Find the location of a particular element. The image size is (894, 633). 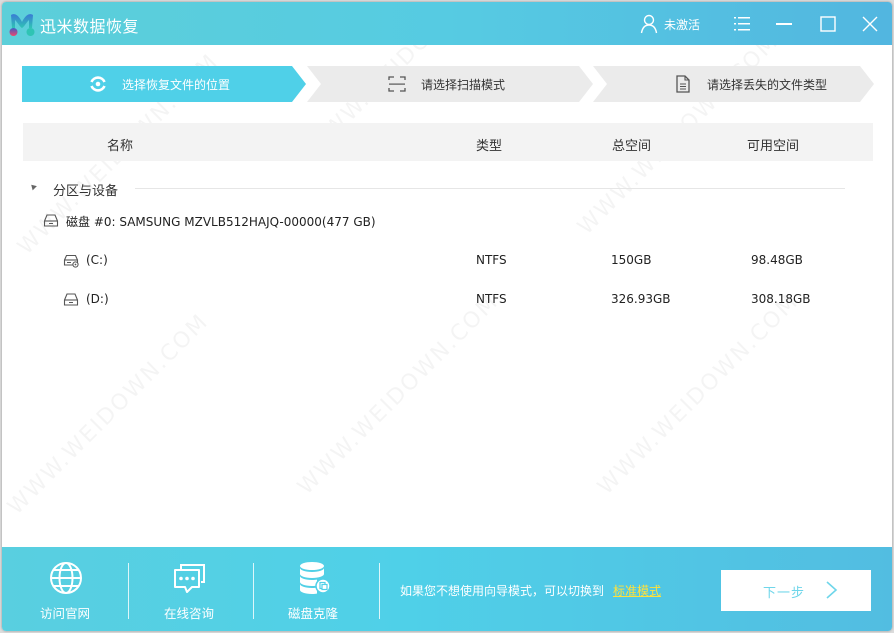

minimize-icon is located at coordinates (784, 24).